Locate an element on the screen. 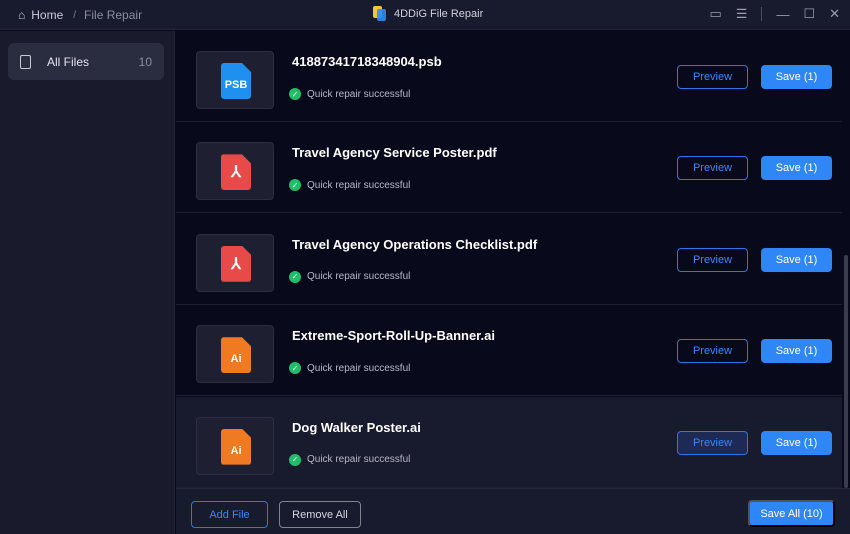 The image size is (850, 534). sidebar-item-label: All Files is located at coordinates (68, 61).